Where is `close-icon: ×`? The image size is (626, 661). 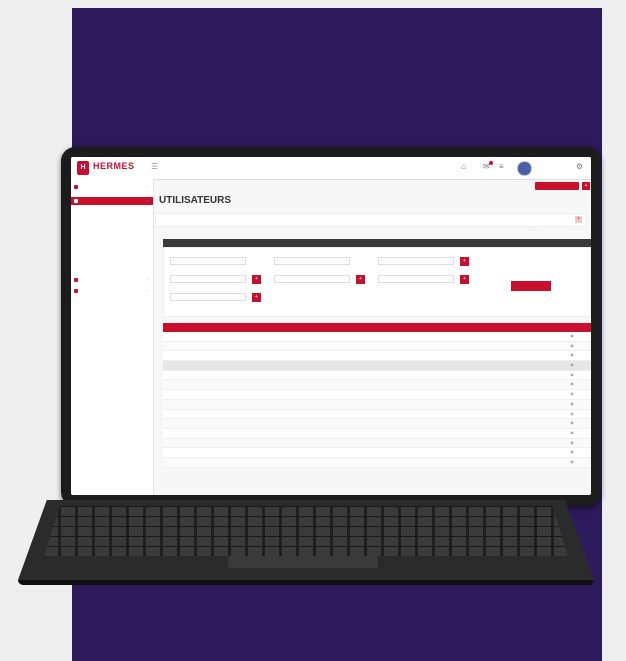
close-icon: × is located at coordinates (578, 219).